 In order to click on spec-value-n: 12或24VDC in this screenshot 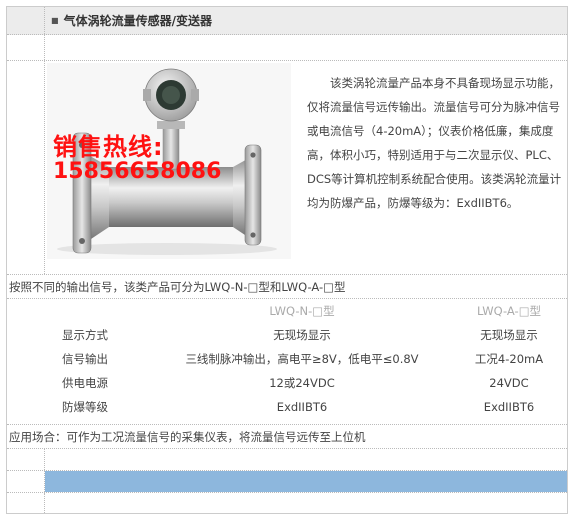, I will do `click(302, 383)`.